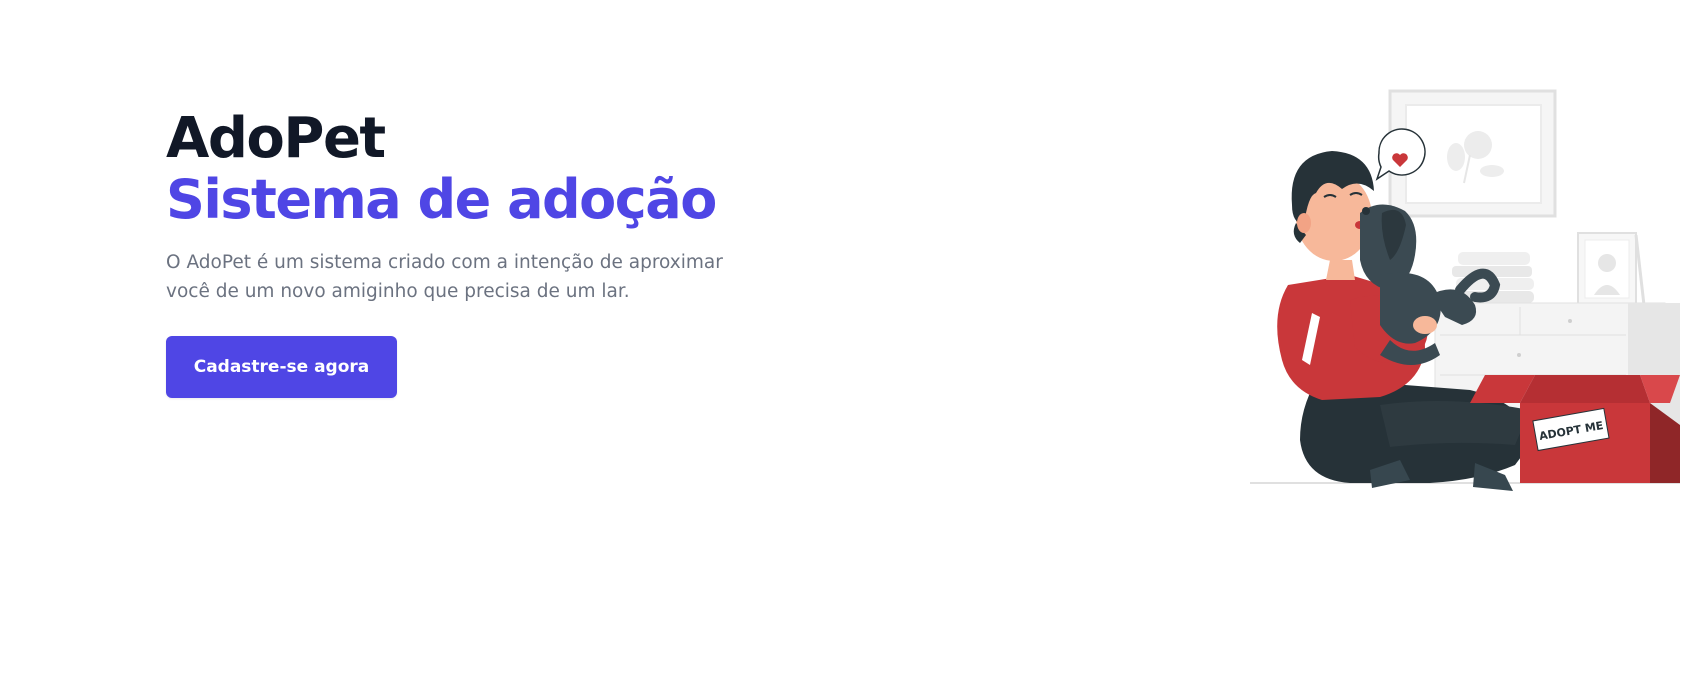  What do you see at coordinates (276, 138) in the screenshot?
I see `brand-title: AdoPet` at bounding box center [276, 138].